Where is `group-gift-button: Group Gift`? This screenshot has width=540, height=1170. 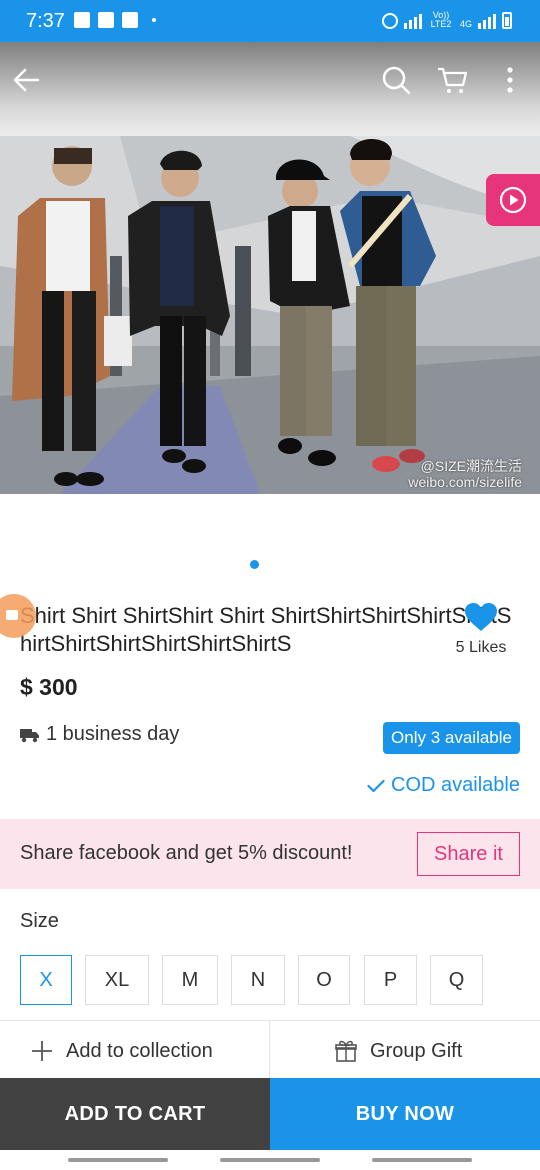 group-gift-button: Group Gift is located at coordinates (398, 1051).